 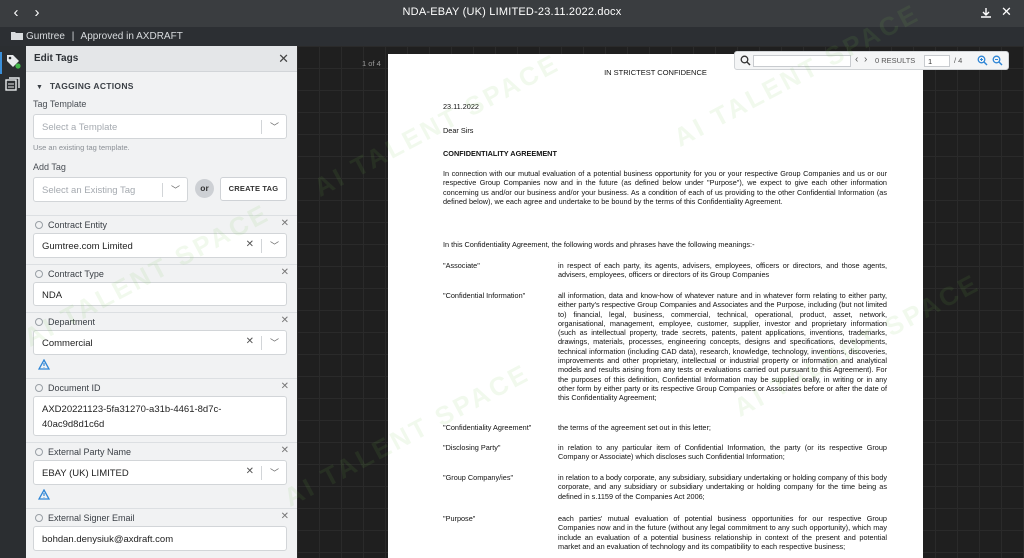 I want to click on field-name: Document ID, so click(x=74, y=388).